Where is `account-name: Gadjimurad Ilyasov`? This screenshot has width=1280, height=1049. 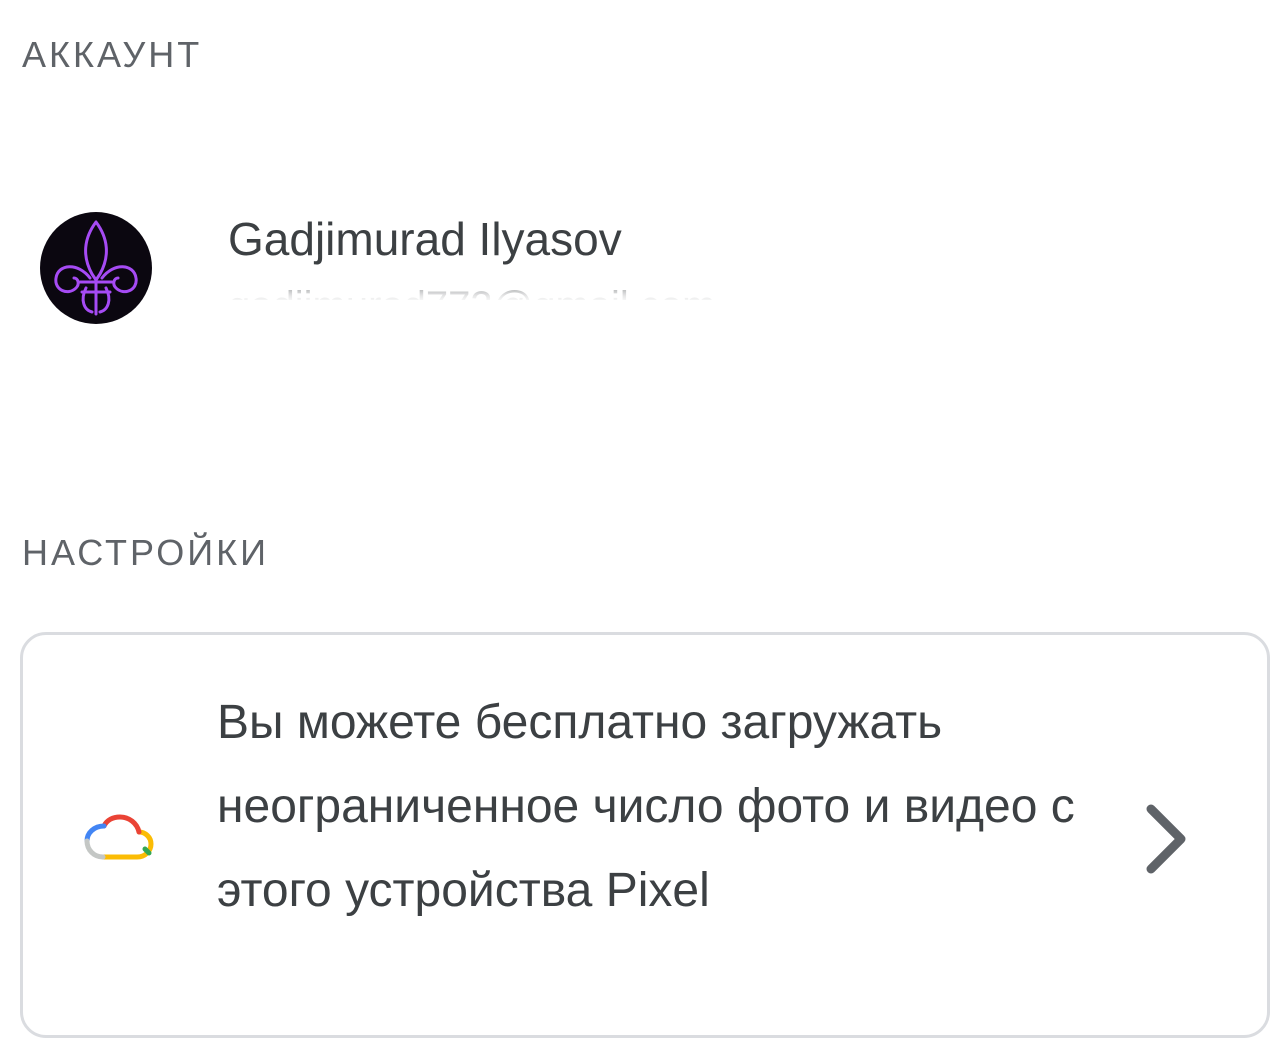 account-name: Gadjimurad Ilyasov is located at coordinates (425, 239).